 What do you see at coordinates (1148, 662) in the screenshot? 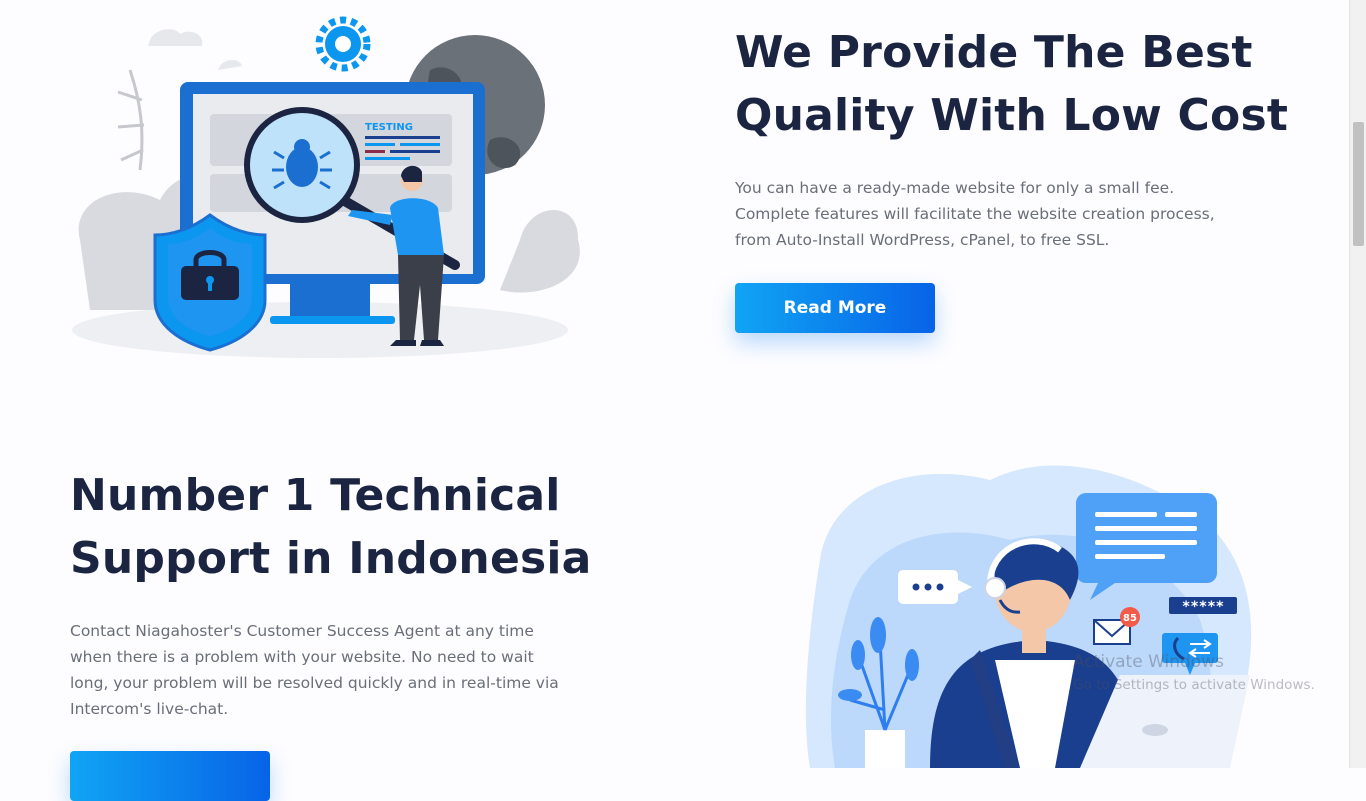
I see `watermark-title: Activate Windows` at bounding box center [1148, 662].